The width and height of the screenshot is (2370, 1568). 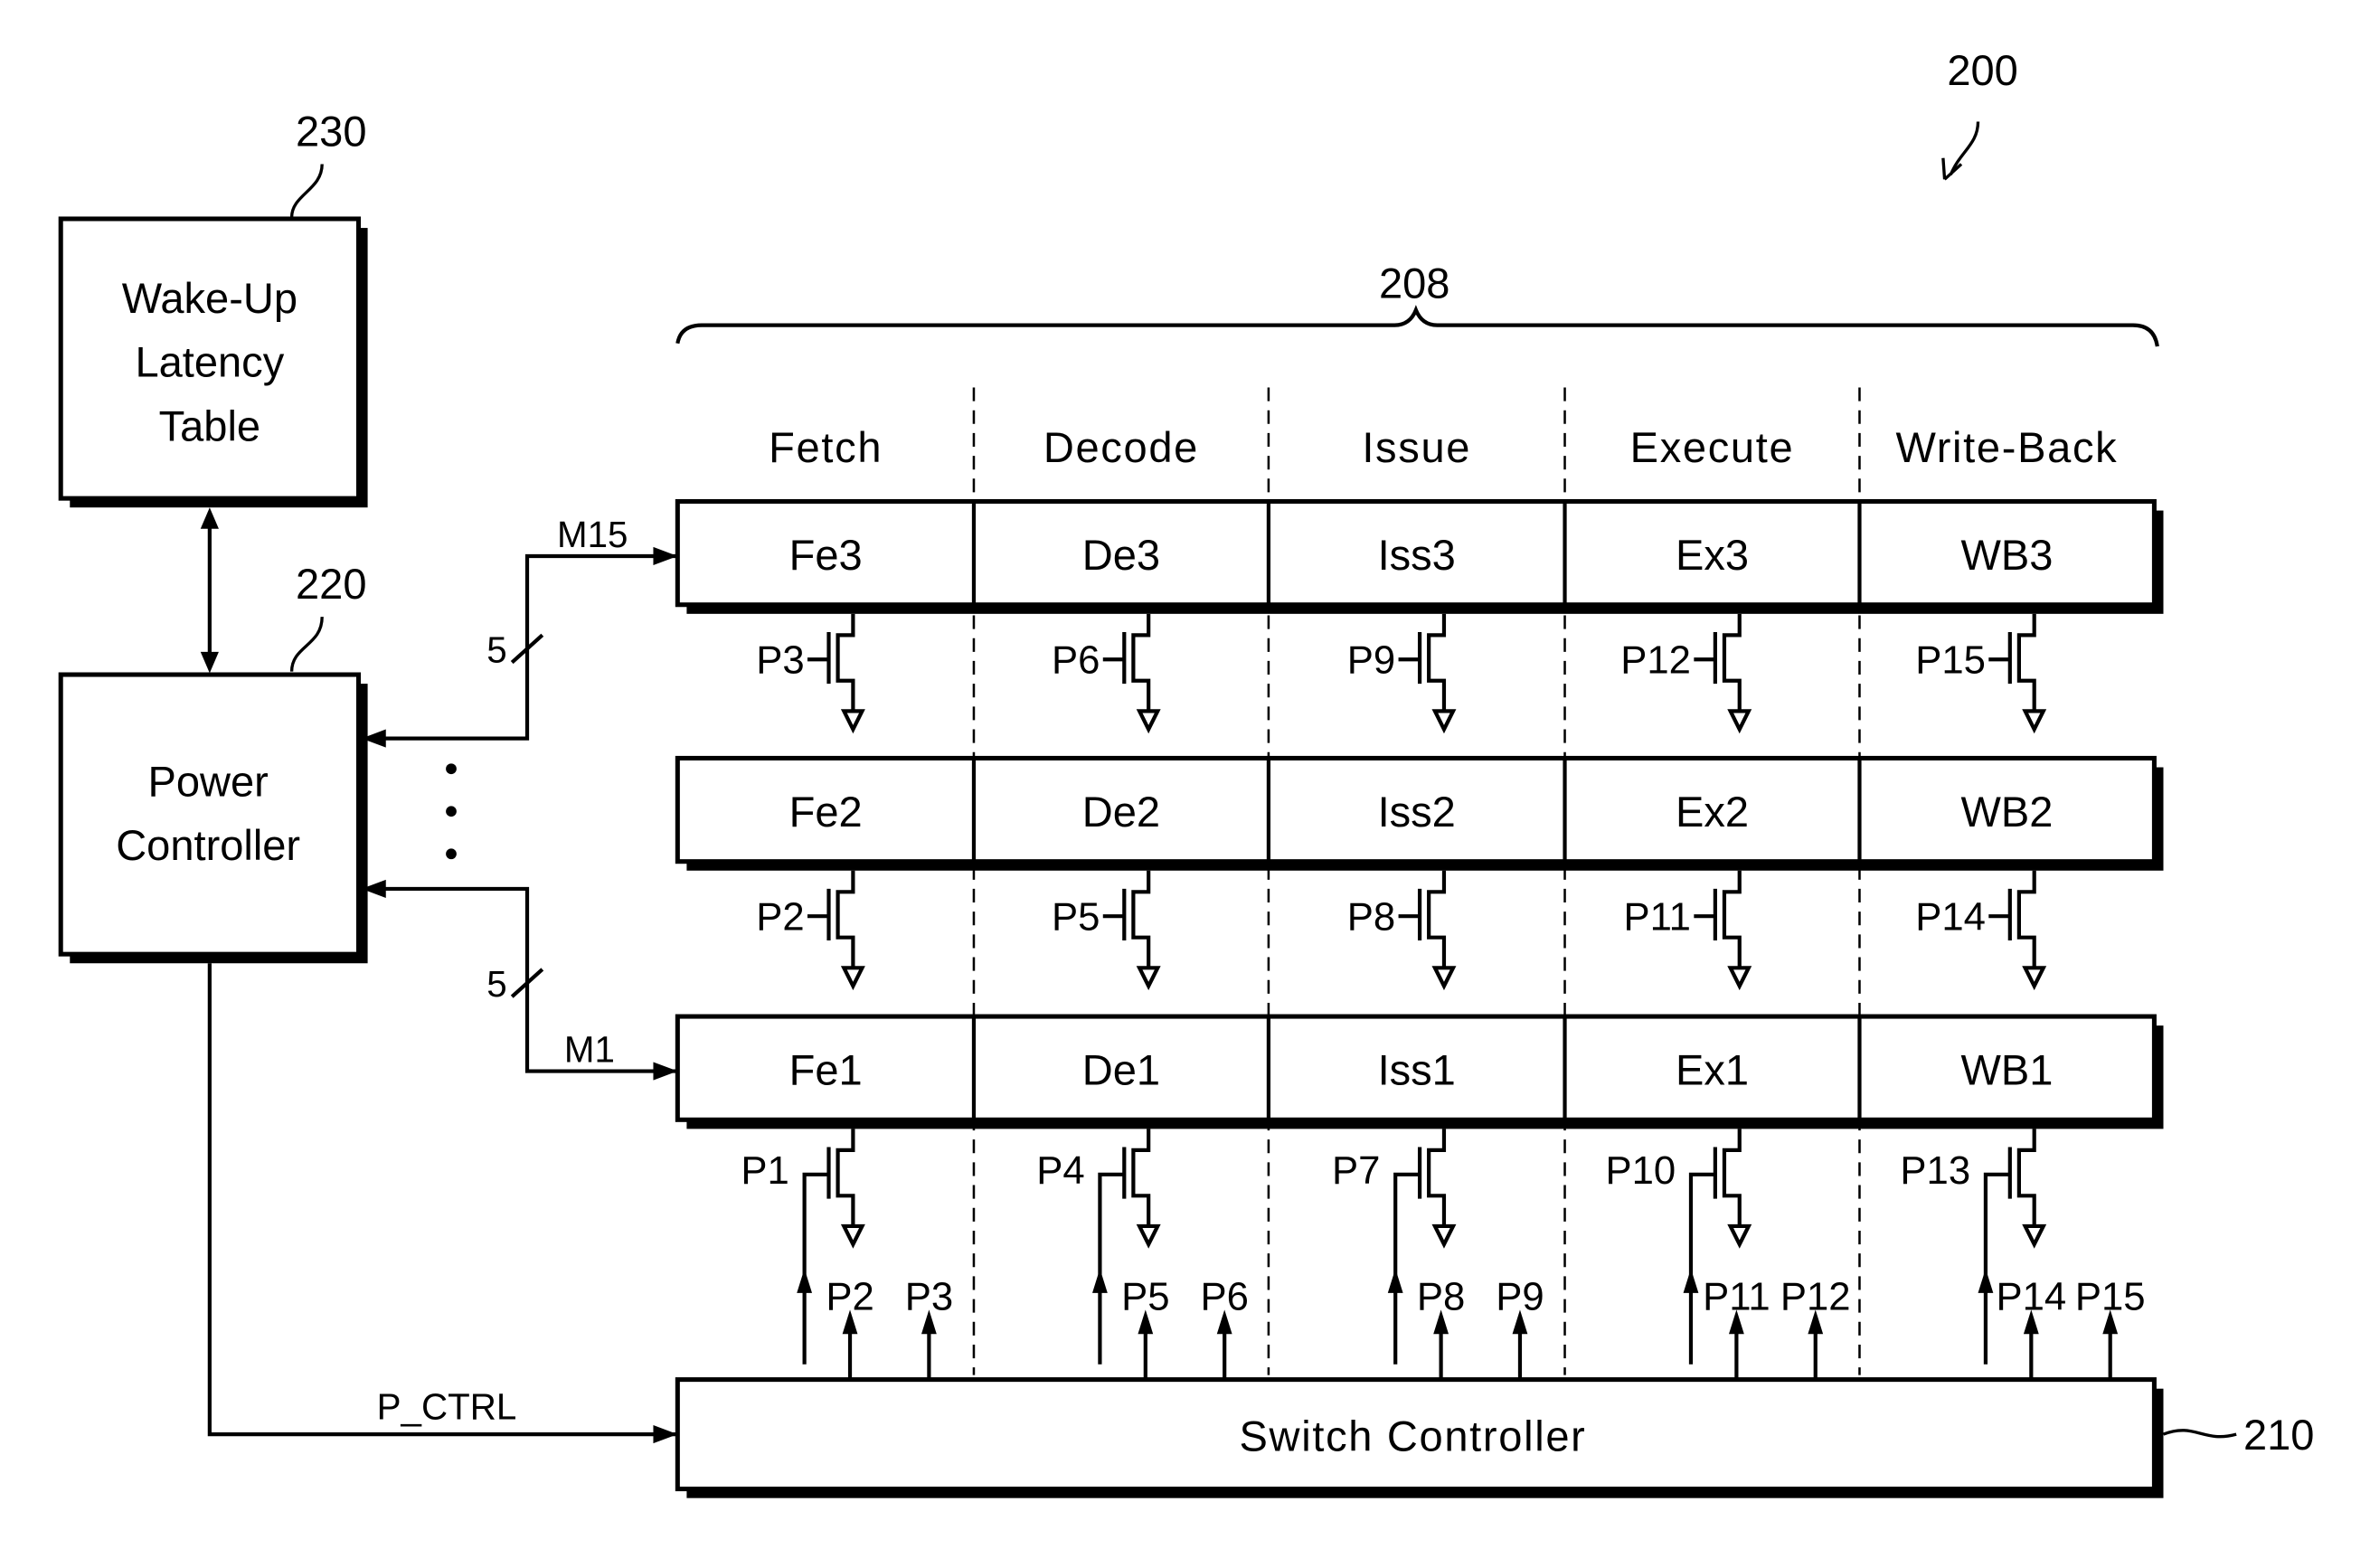 What do you see at coordinates (1121, 1070) in the screenshot?
I see `pipeline-cell: De1` at bounding box center [1121, 1070].